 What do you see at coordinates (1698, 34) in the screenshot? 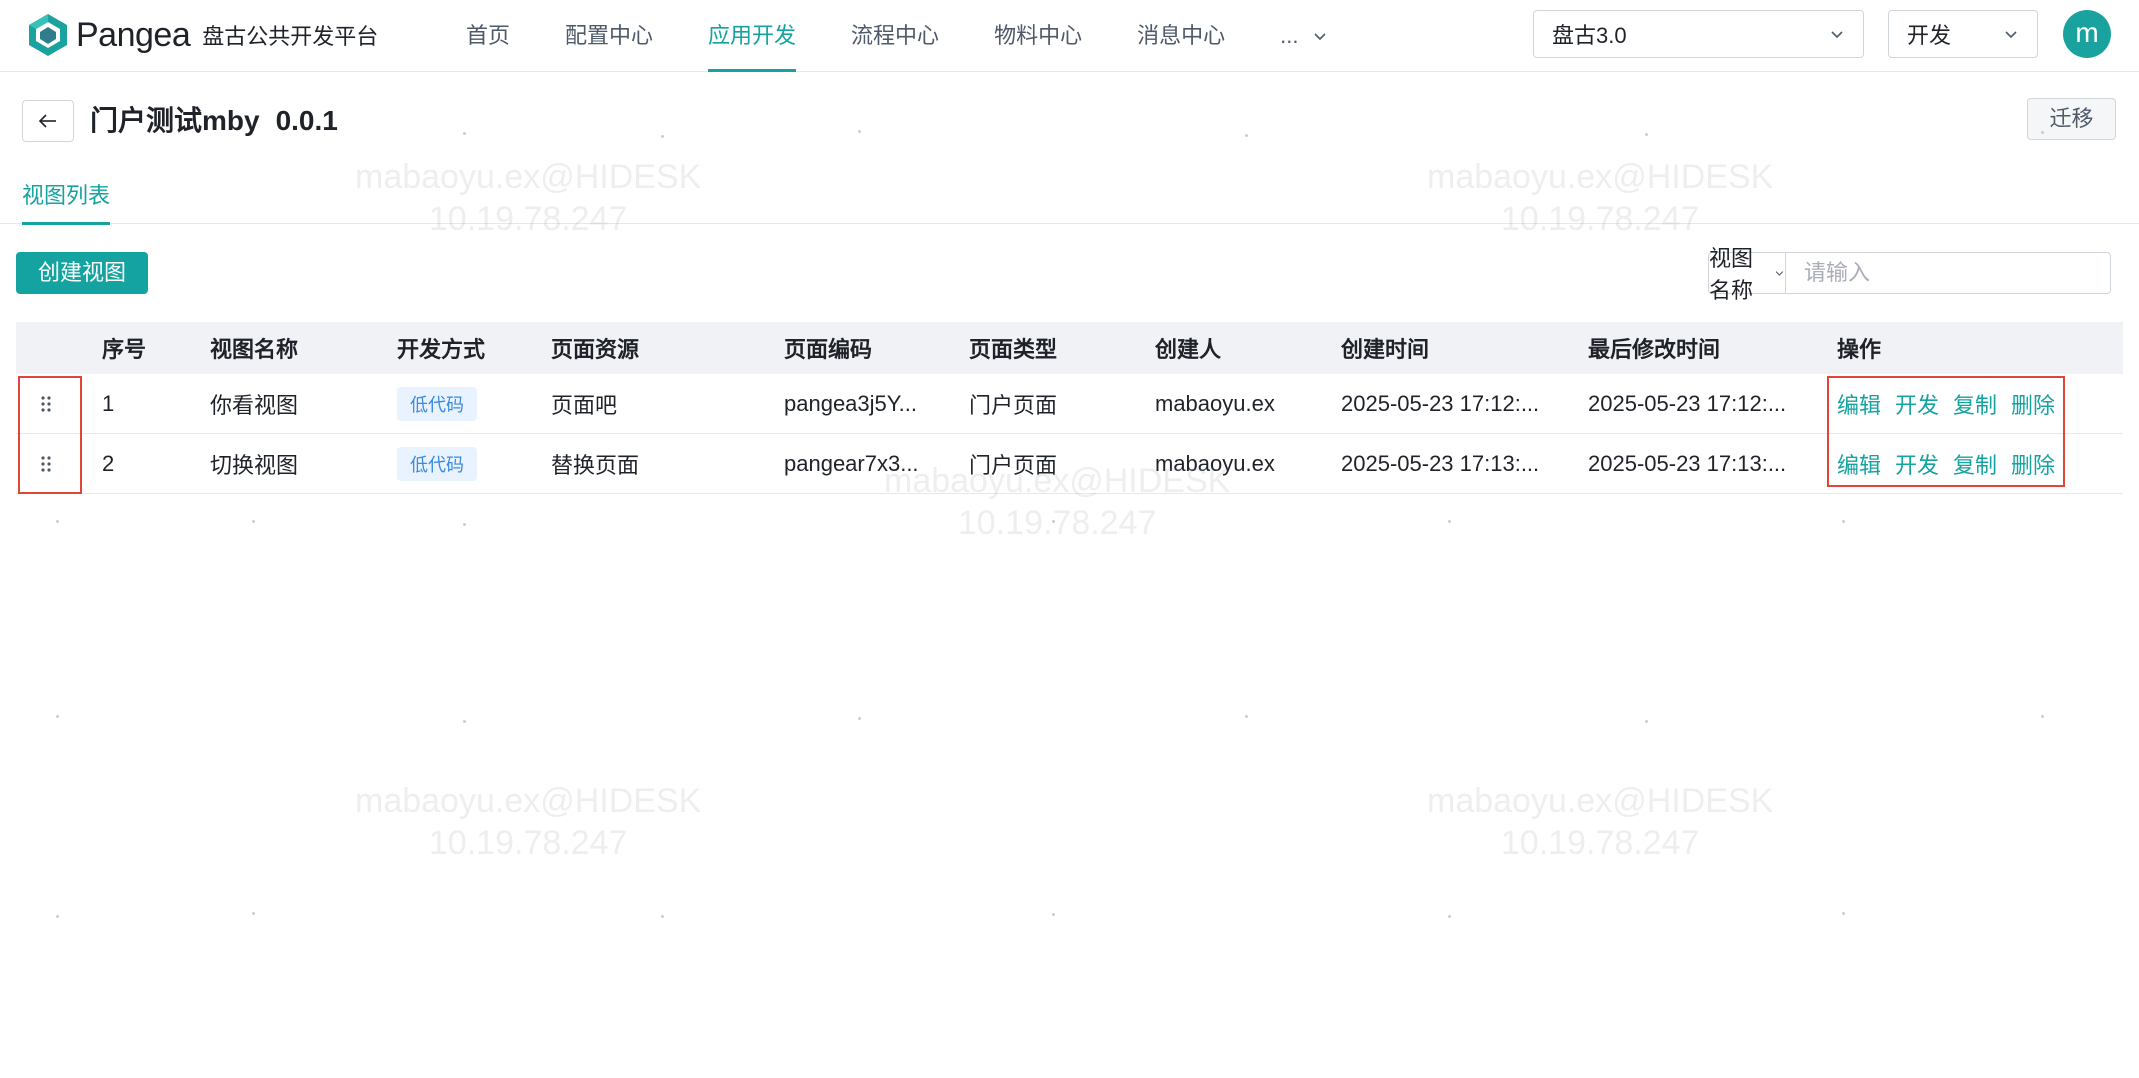
I see `project-select: 盘古3.0` at bounding box center [1698, 34].